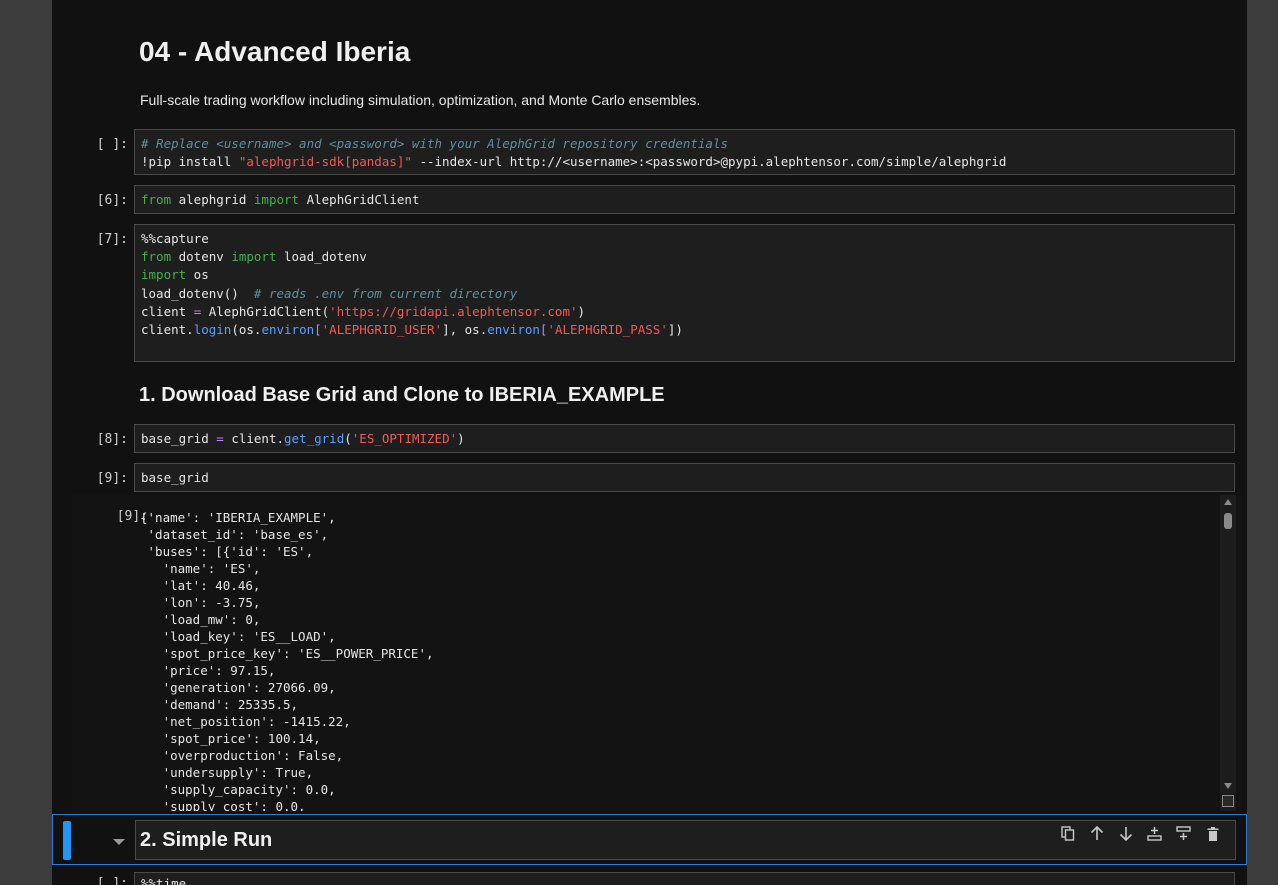 Image resolution: width=1278 pixels, height=885 pixels. I want to click on code-string: 'ALEPHGRID_USER', so click(382, 330).